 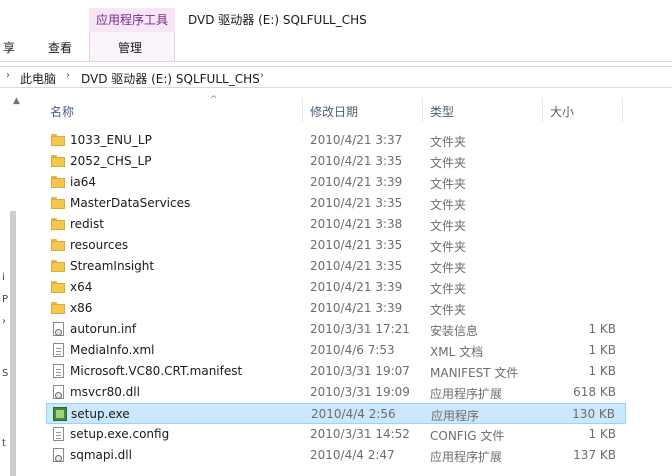 I want to click on file-row: setup.exe 2010/4/4 2:56 应用程序 130 KB, so click(x=336, y=413).